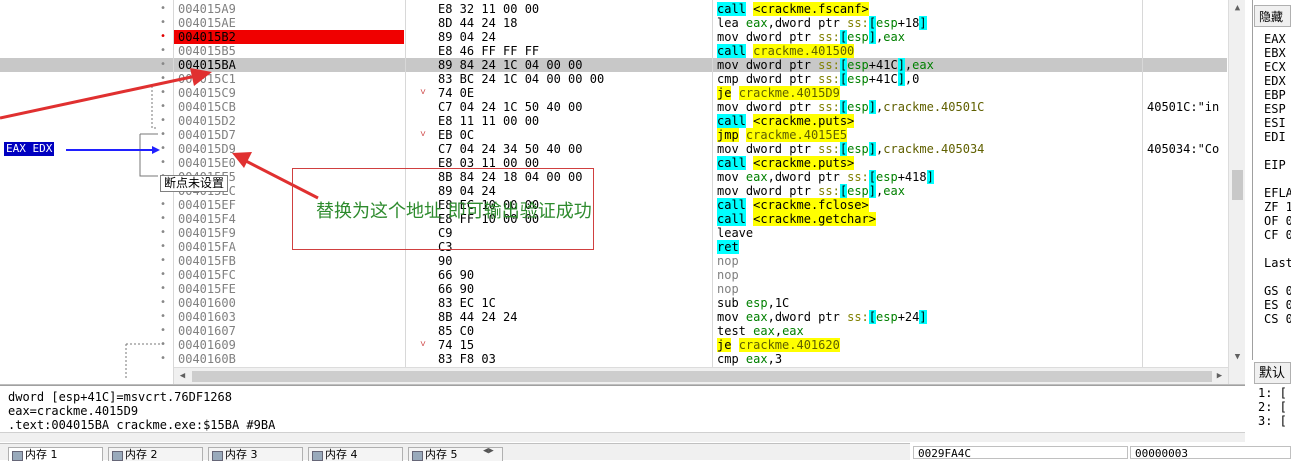  What do you see at coordinates (622, 437) in the screenshot?
I see `info-scrollbar` at bounding box center [622, 437].